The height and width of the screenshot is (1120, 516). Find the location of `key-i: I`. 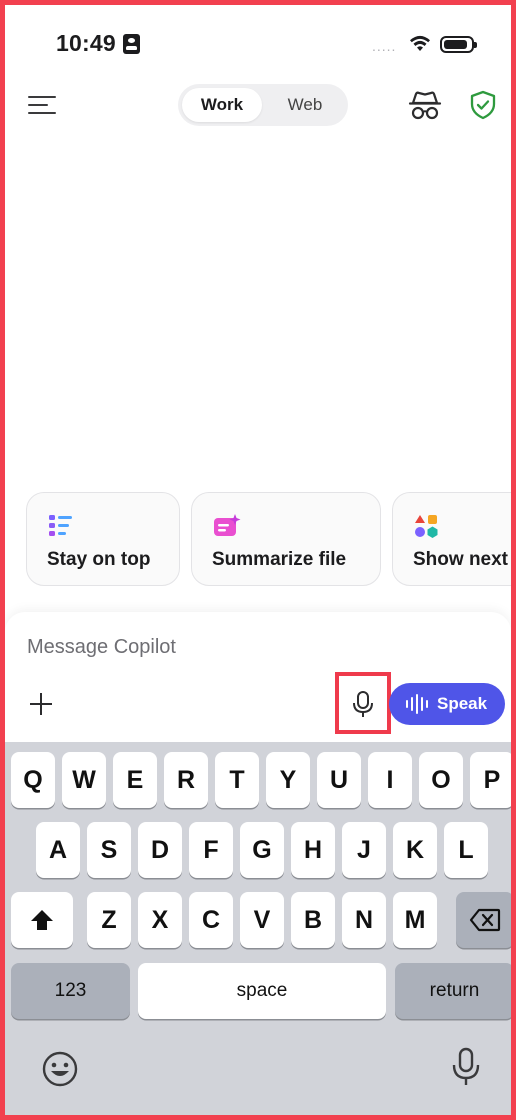

key-i: I is located at coordinates (390, 780).